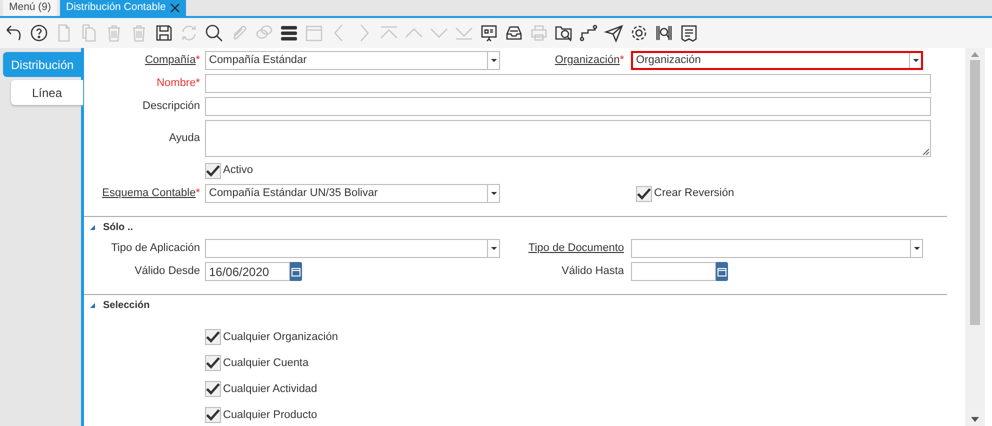  What do you see at coordinates (167, 271) in the screenshot?
I see `field-label: Válido Desde` at bounding box center [167, 271].